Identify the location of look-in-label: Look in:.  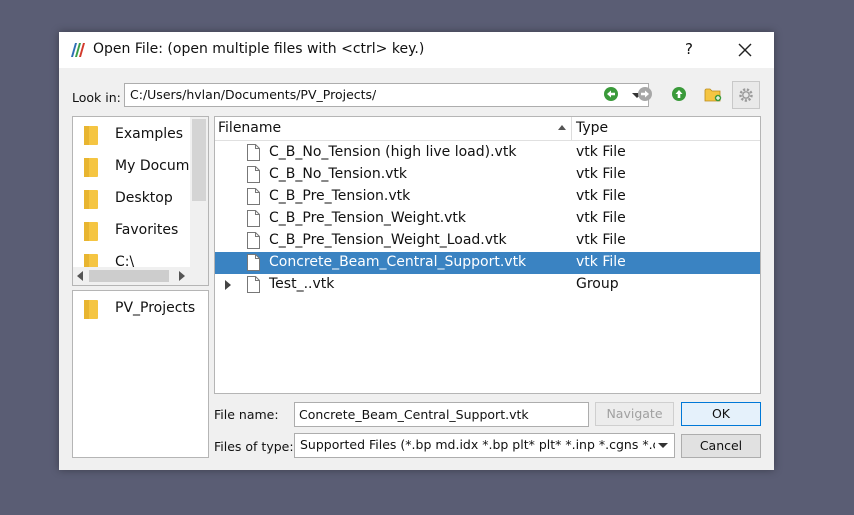
(96, 97).